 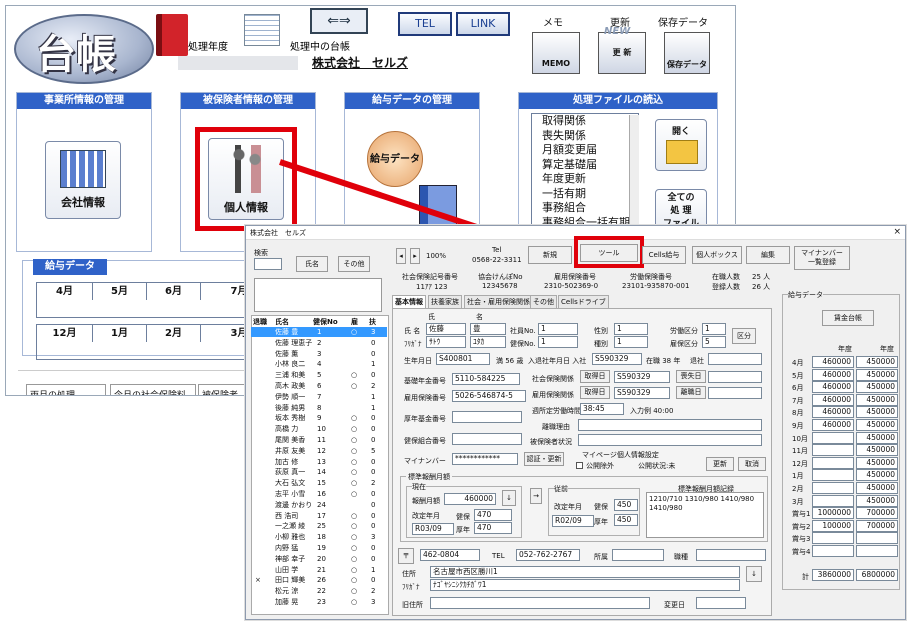 I want to click on std-amount-field: 460000, so click(x=470, y=499).